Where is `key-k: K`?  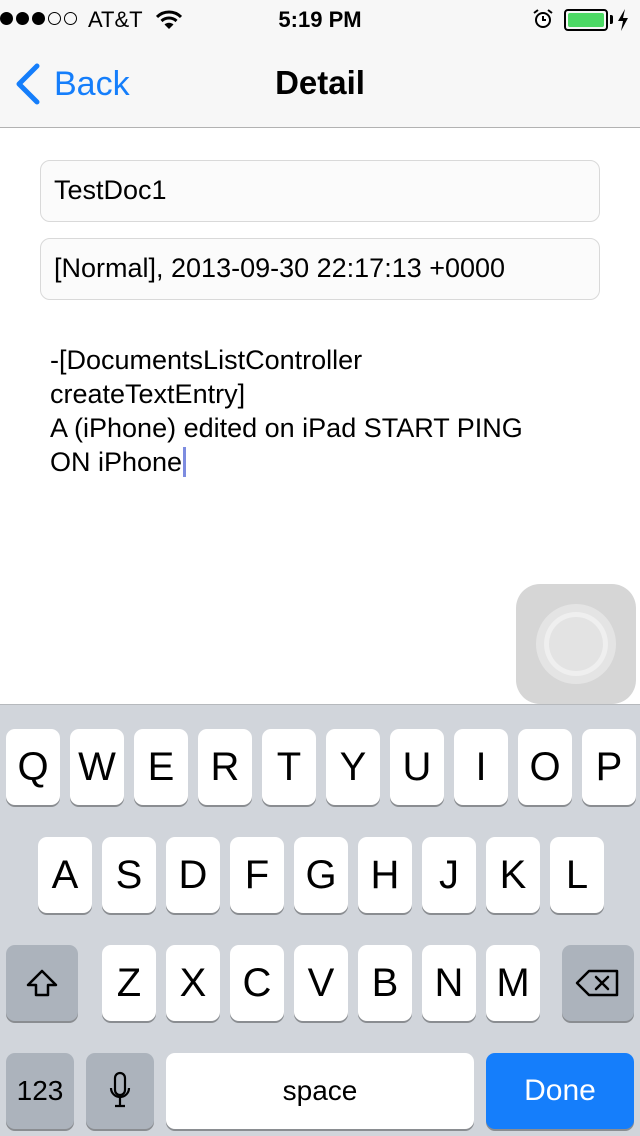
key-k: K is located at coordinates (513, 875).